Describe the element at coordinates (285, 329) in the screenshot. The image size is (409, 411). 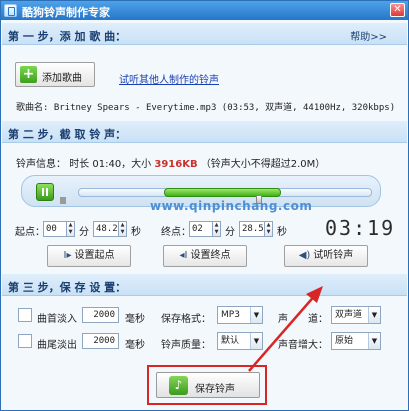
I see `annotation-arrow` at that location.